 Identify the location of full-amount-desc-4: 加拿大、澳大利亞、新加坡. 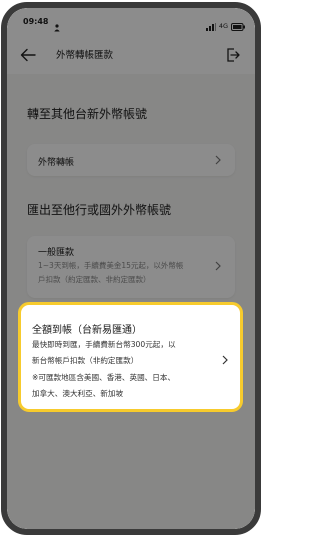
(78, 393).